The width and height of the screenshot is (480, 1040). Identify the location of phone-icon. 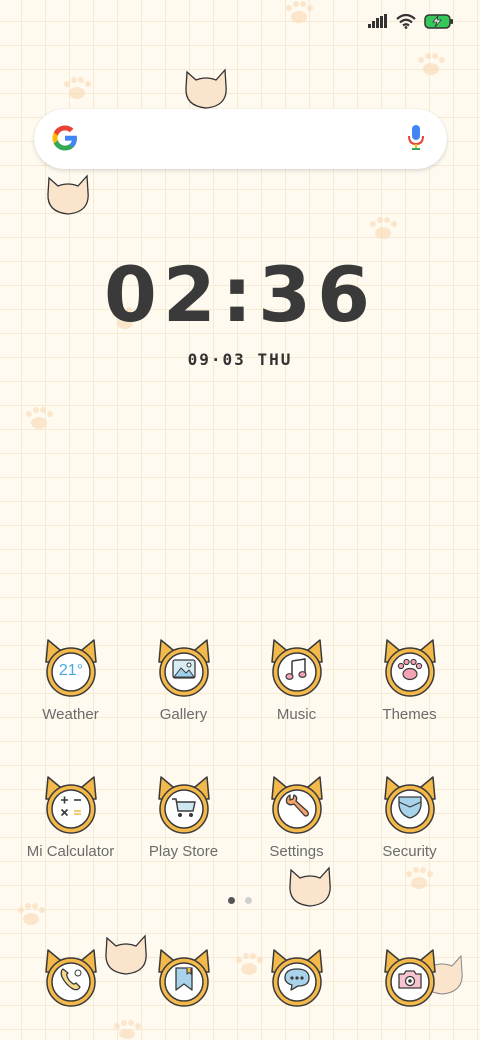
(70, 979).